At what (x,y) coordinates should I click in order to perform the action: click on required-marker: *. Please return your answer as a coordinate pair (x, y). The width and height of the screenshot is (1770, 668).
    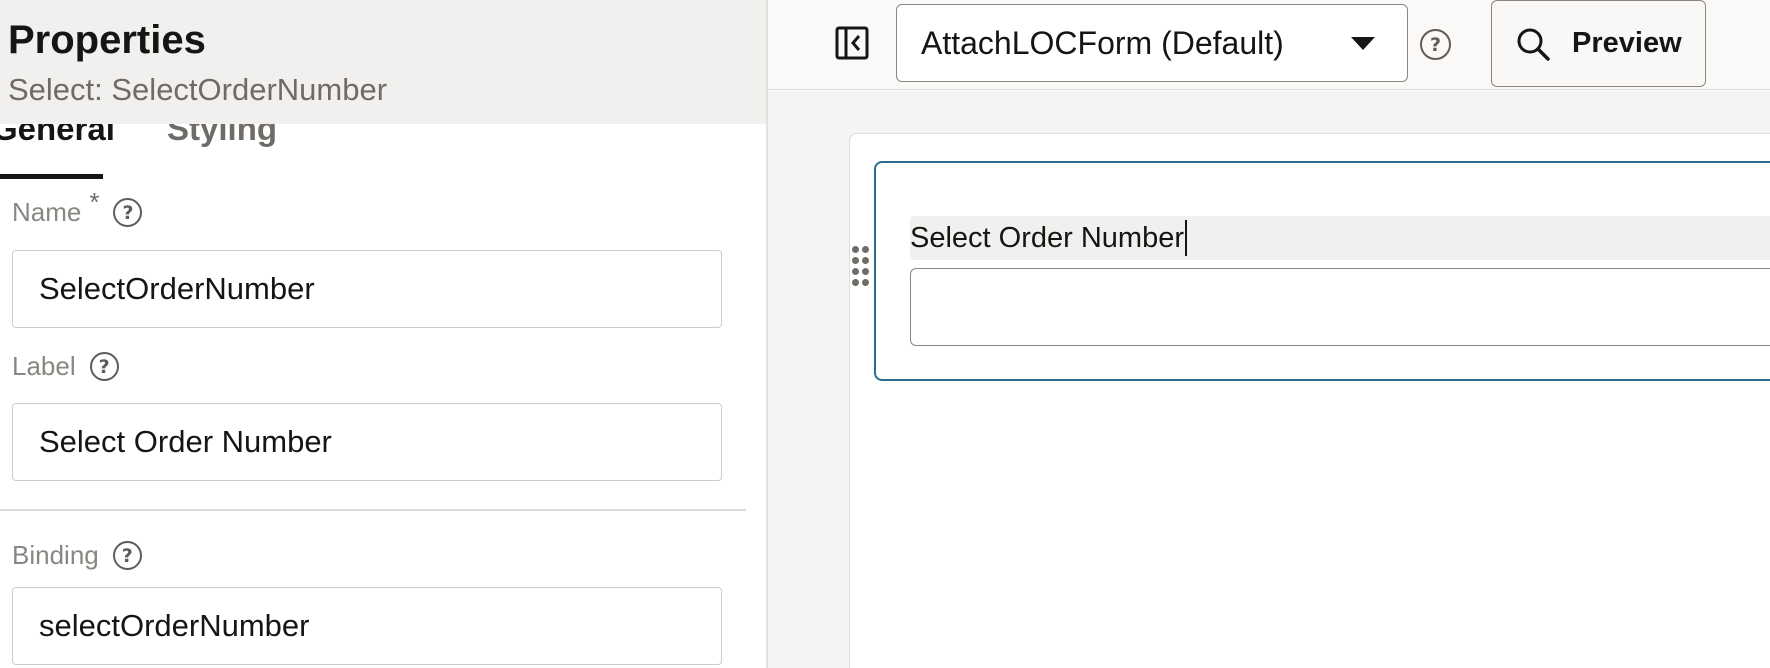
    Looking at the image, I should click on (94, 202).